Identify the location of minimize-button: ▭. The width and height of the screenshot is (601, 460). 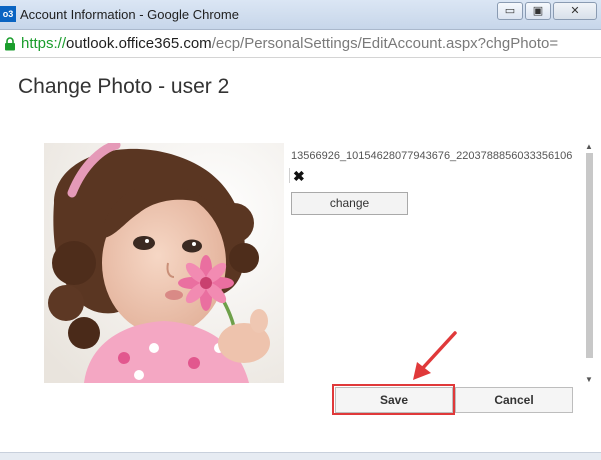
(510, 11).